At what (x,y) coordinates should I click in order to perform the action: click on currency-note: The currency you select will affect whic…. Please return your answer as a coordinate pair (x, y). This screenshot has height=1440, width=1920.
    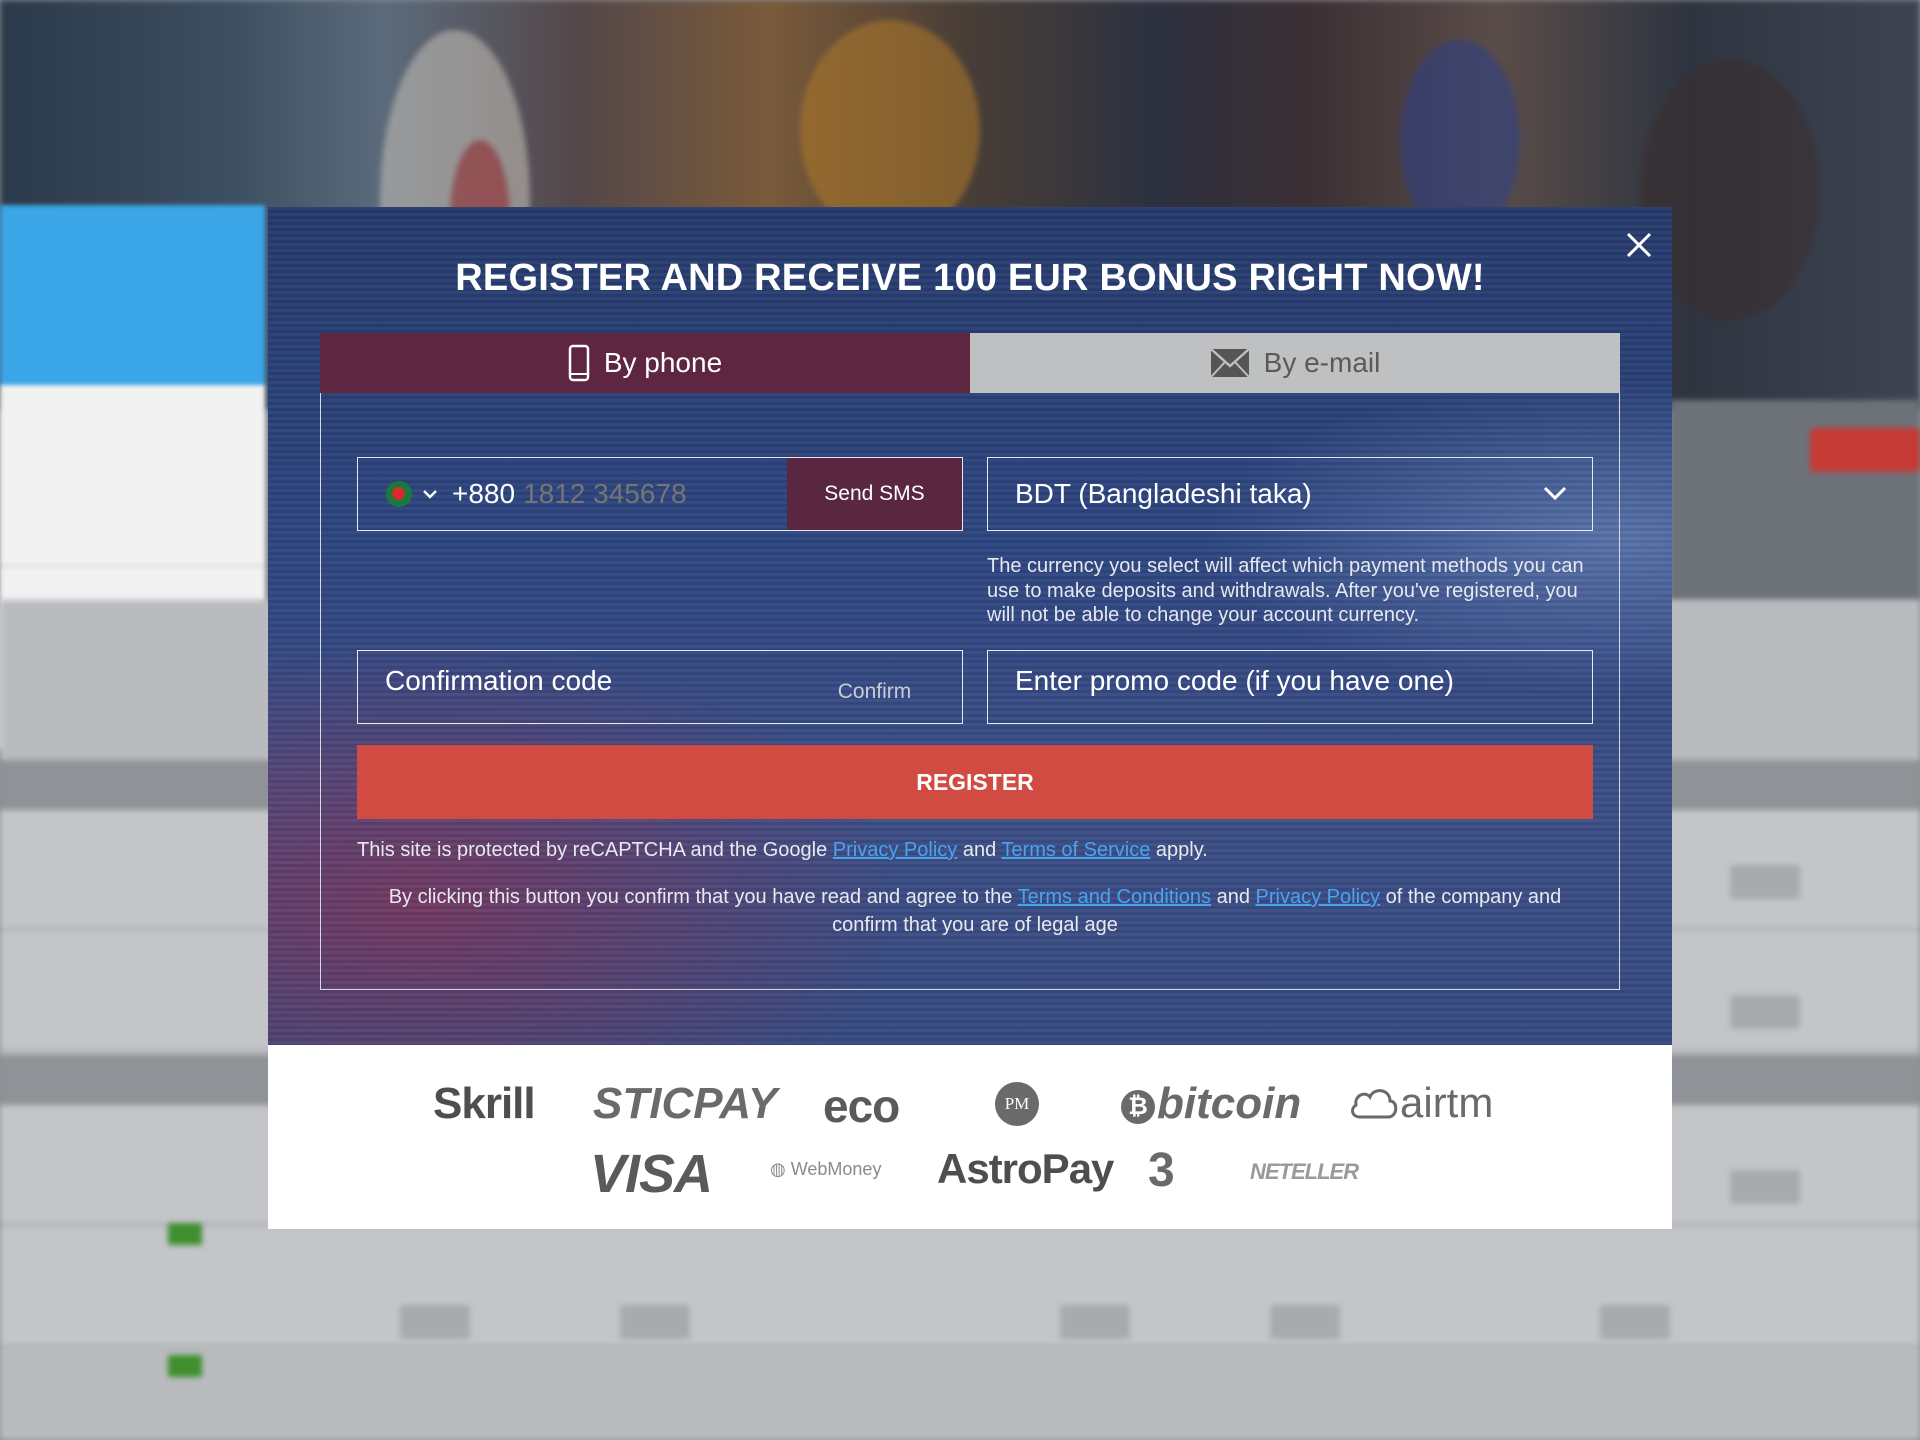
    Looking at the image, I should click on (1285, 590).